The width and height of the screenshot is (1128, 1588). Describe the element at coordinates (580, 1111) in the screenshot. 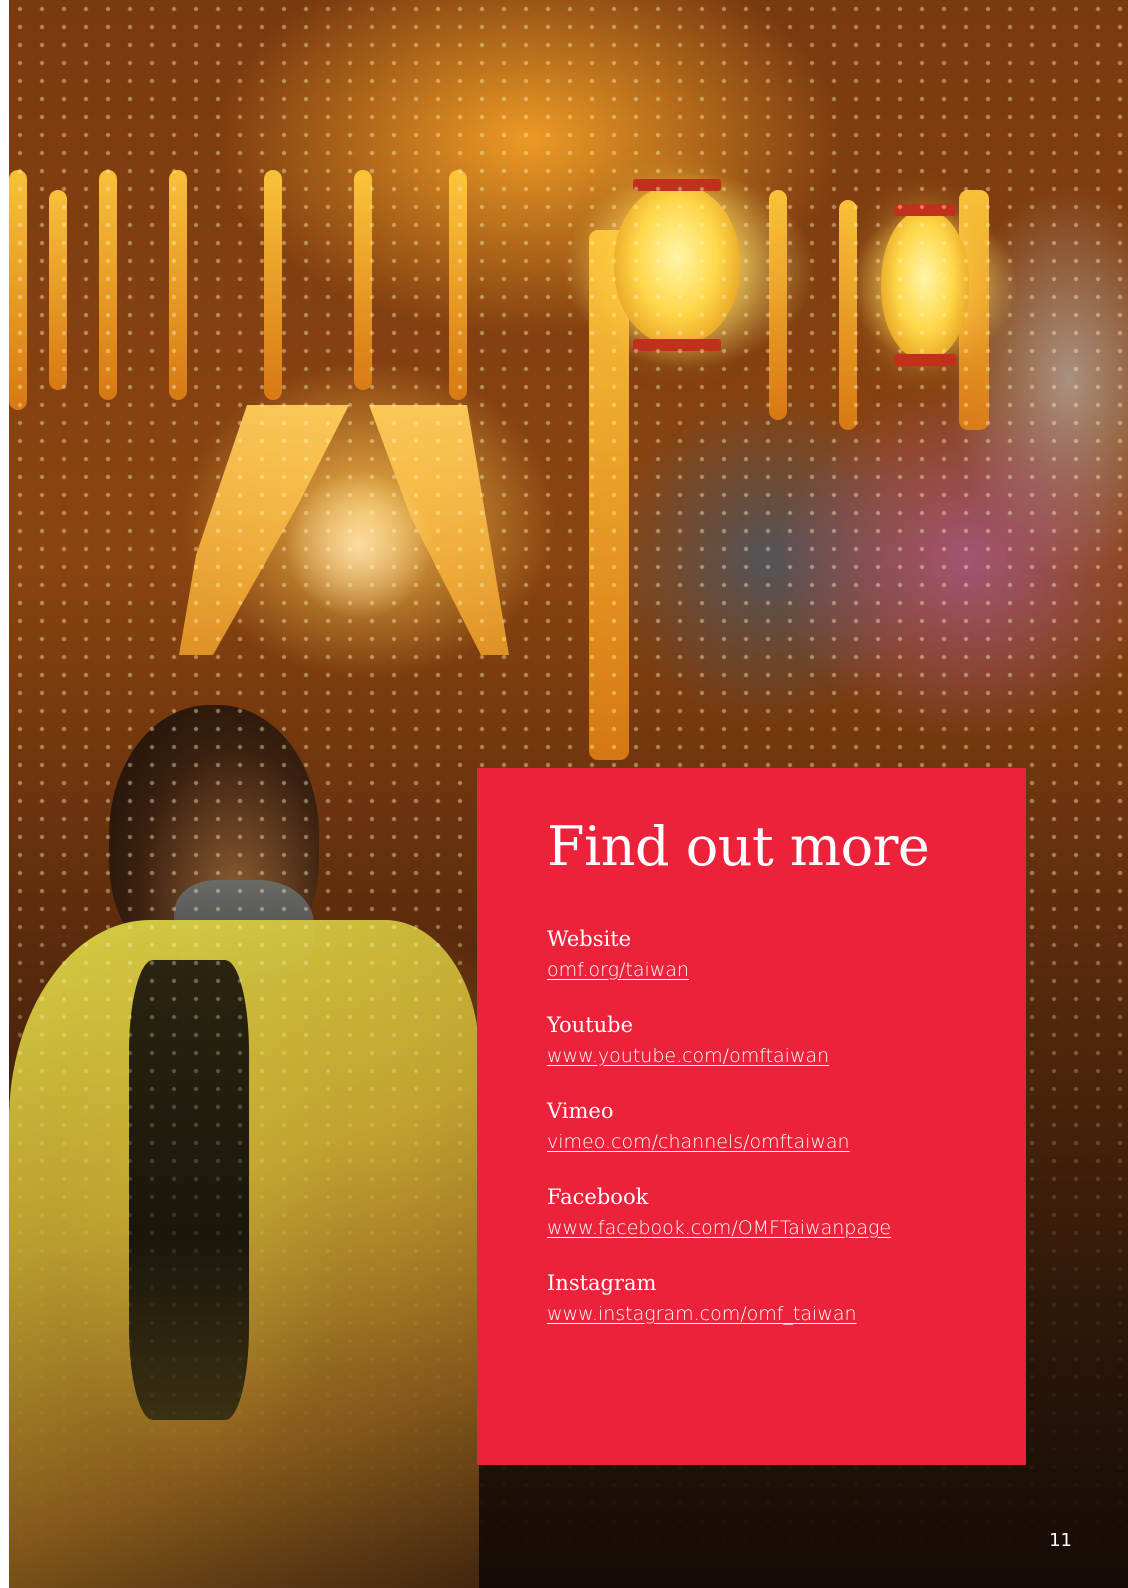

I see `link-label: Vimeo` at that location.